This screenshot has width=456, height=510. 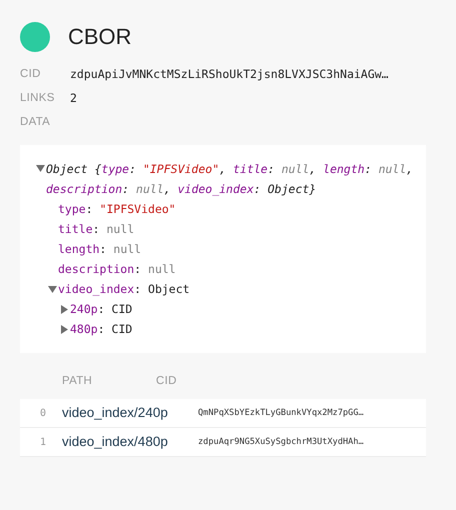 What do you see at coordinates (73, 99) in the screenshot?
I see `field-value: 2` at bounding box center [73, 99].